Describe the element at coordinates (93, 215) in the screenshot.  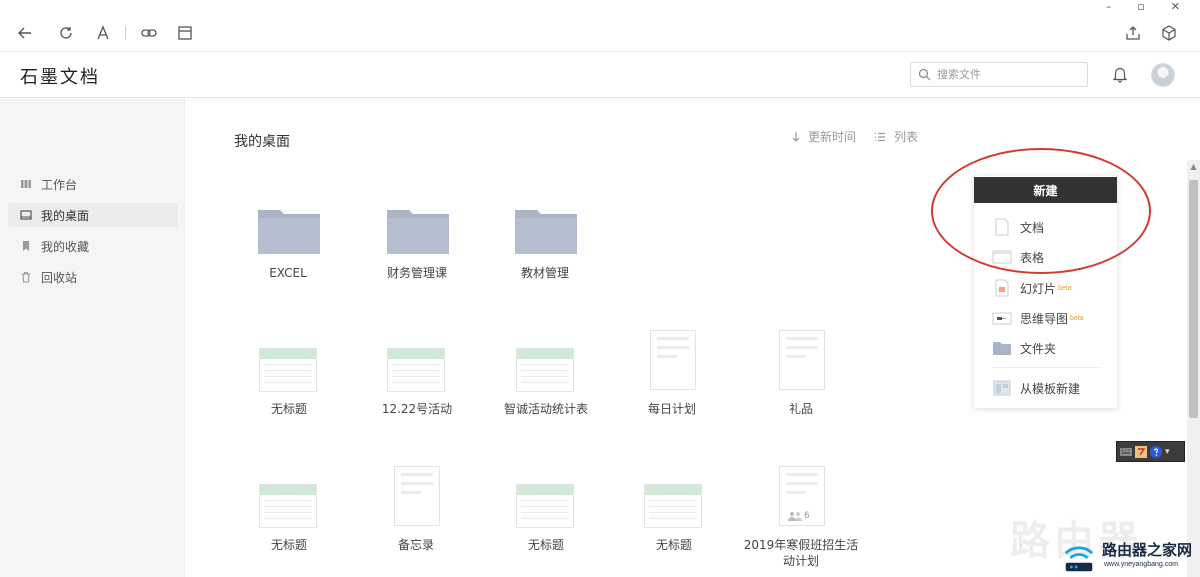
I see `sidebar-item-desktop: 我的桌面` at that location.